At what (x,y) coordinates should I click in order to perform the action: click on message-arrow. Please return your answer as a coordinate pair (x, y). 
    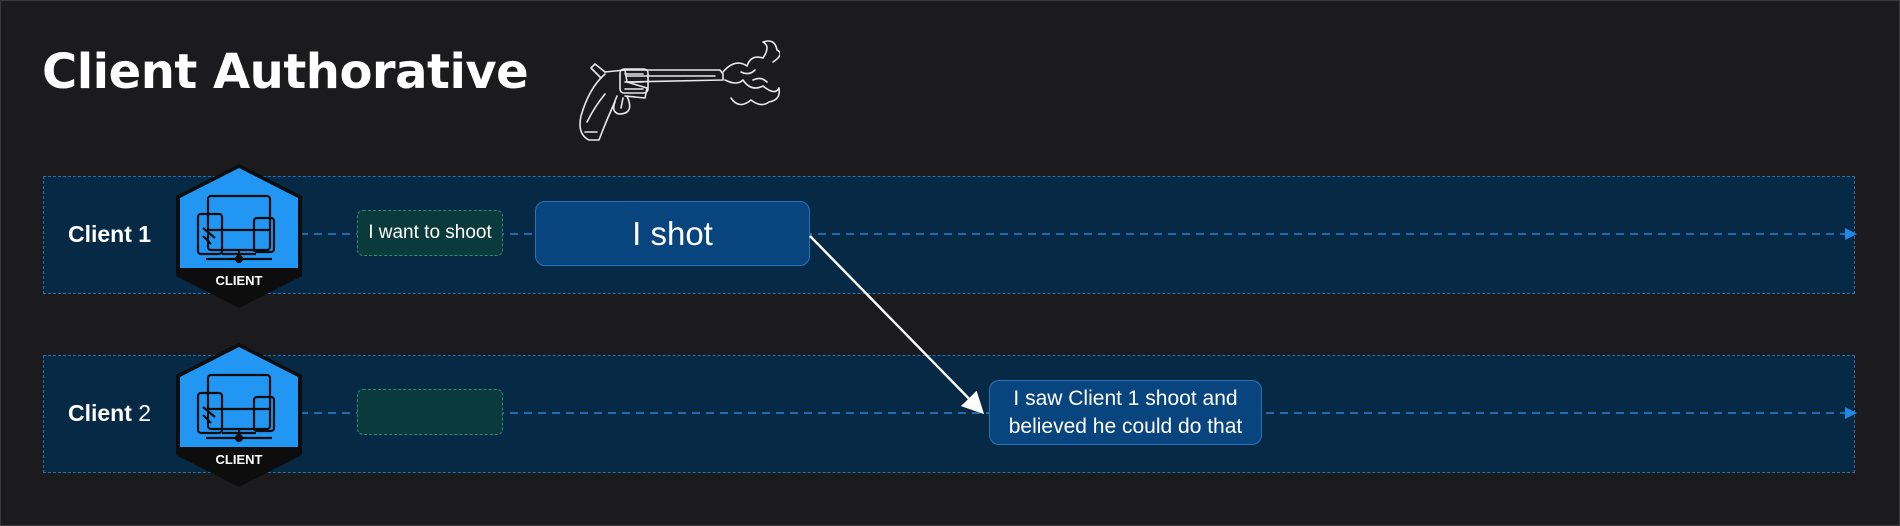
    Looking at the image, I should click on (897, 325).